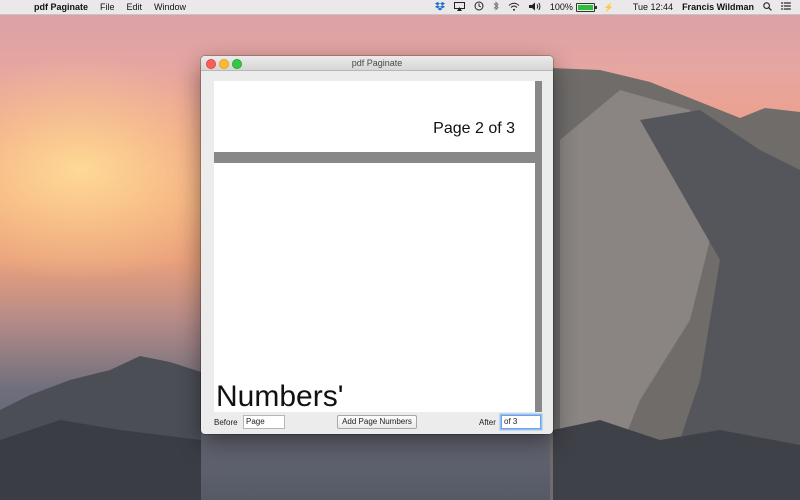 This screenshot has height=500, width=800. I want to click on menu-file: File, so click(107, 7).